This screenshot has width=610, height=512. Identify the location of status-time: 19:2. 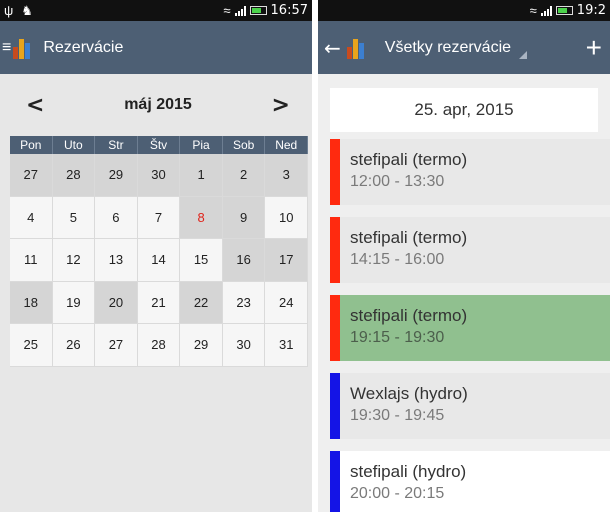
(591, 10).